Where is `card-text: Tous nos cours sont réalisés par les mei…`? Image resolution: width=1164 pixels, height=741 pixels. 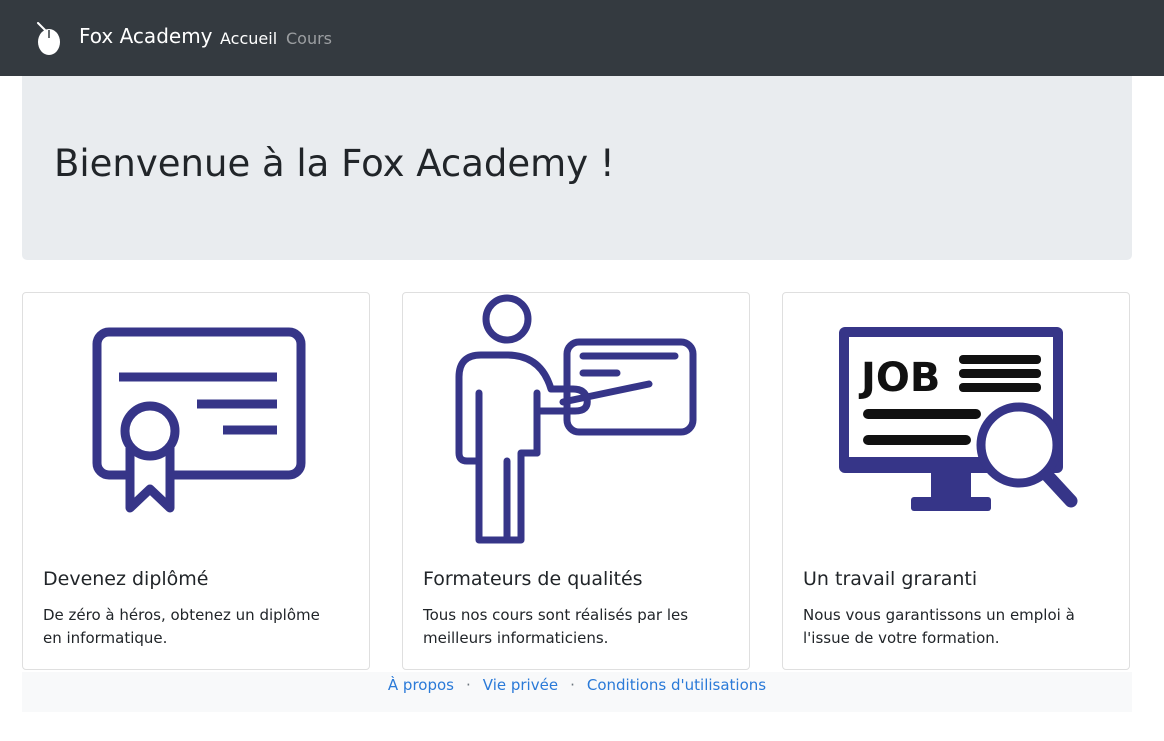 card-text: Tous nos cours sont réalisés par les mei… is located at coordinates (556, 626).